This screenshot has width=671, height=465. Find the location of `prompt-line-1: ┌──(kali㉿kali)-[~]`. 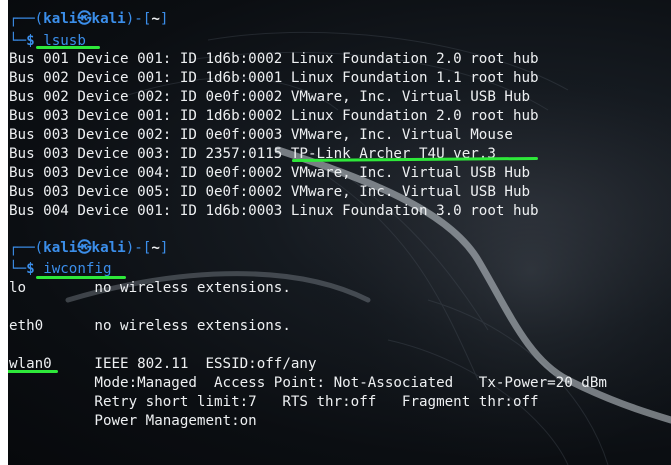

prompt-line-1: ┌──(kali㉿kali)-[~] is located at coordinates (88, 19).